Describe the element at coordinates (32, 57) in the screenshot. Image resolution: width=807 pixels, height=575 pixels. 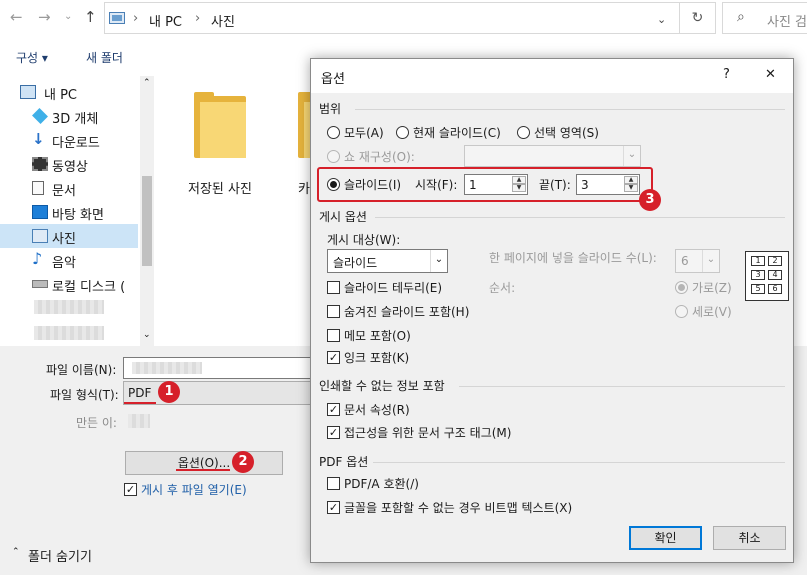
I see `organize-button: 구성 ▾` at that location.